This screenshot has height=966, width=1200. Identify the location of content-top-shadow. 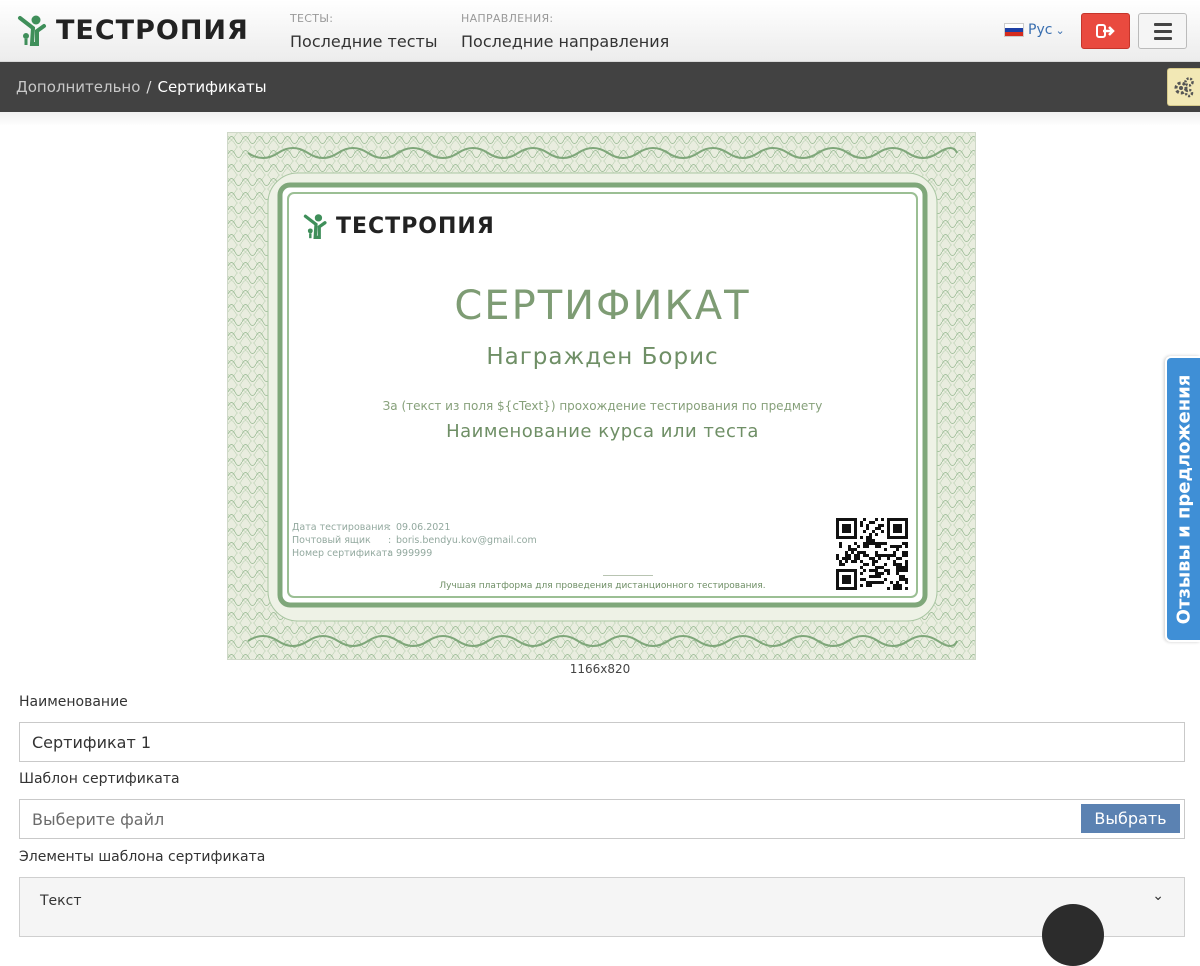
(600, 119).